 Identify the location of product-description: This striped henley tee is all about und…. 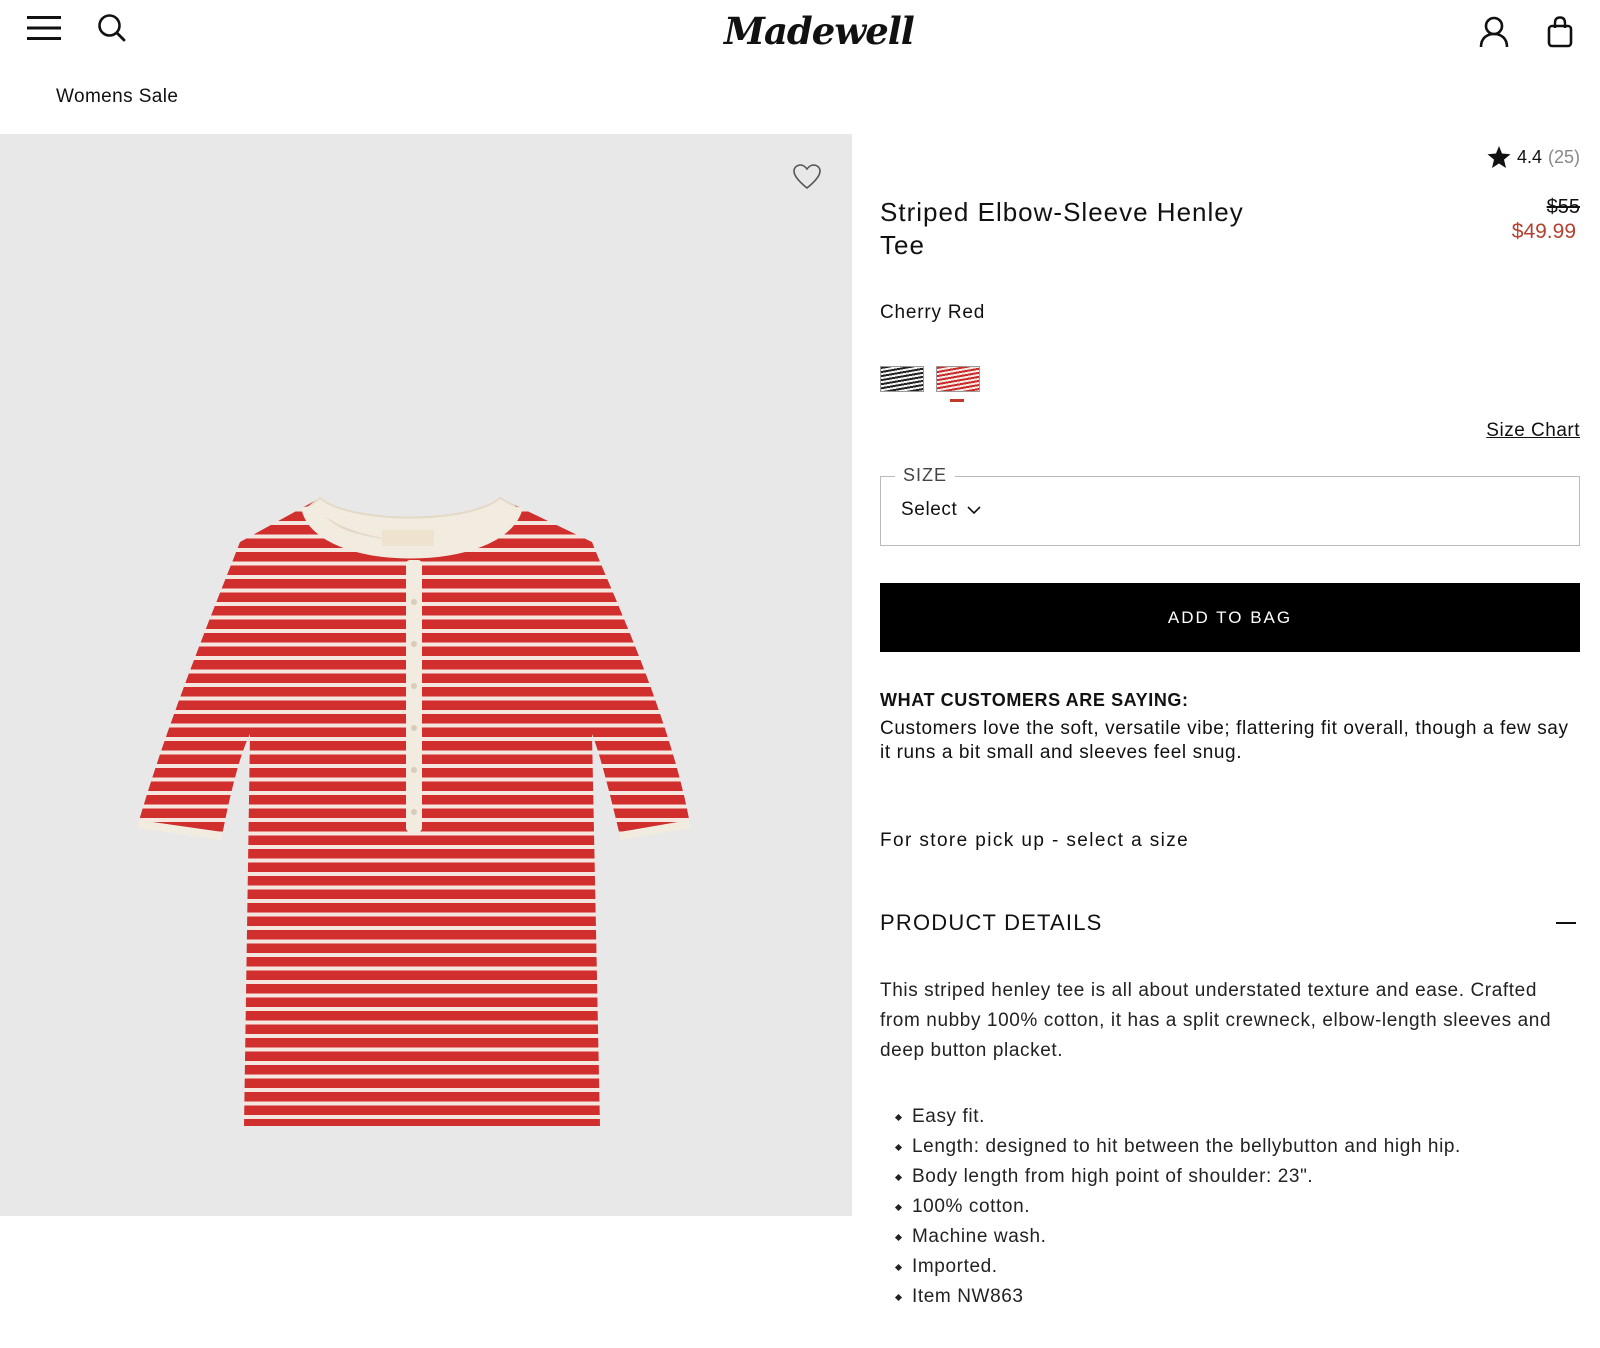
(1216, 1020).